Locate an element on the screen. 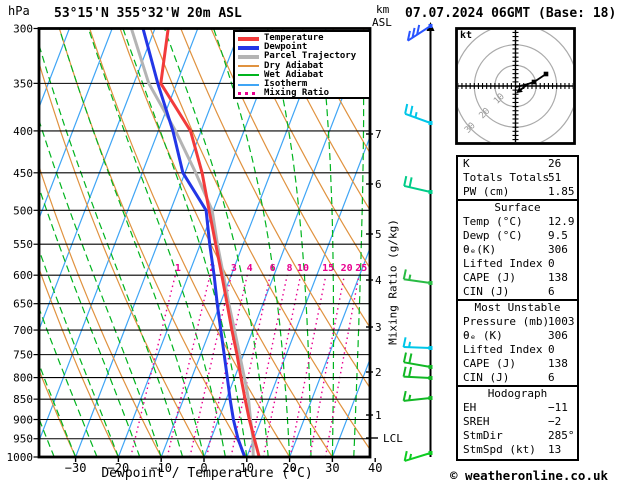 The height and width of the screenshot is (486, 629). altitude-axis-unit-km: km is located at coordinates (383, 9).